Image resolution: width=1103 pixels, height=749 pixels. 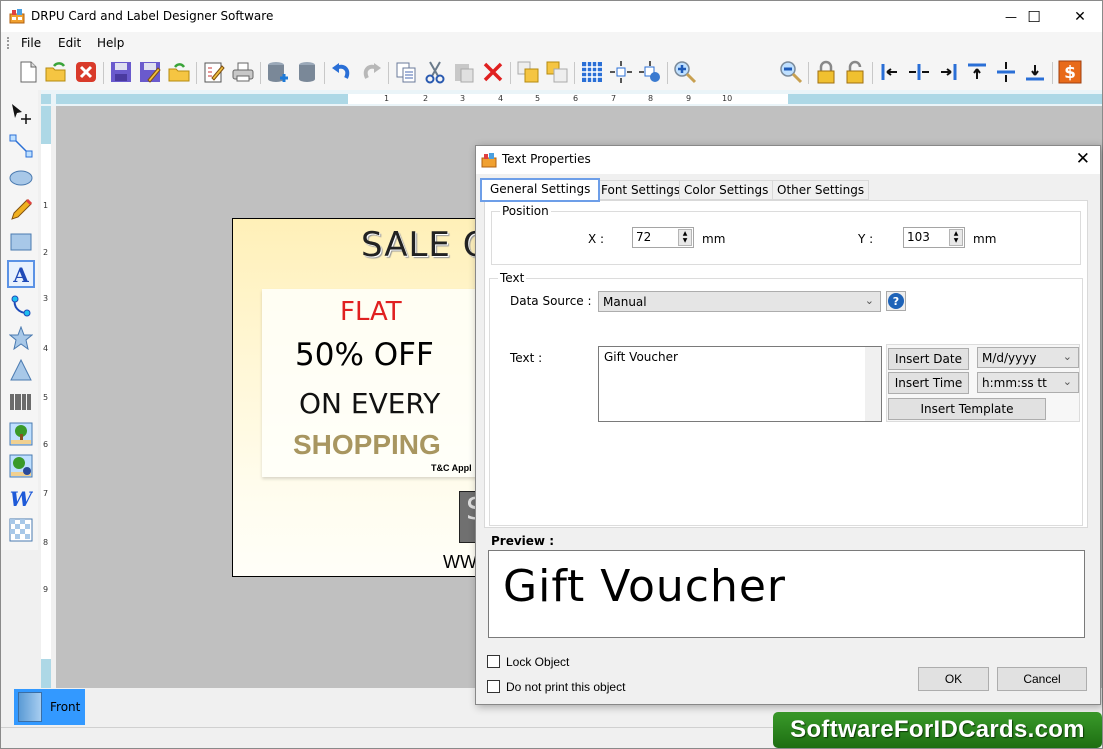 What do you see at coordinates (421, 245) in the screenshot?
I see `card-sale-text: SALE O` at bounding box center [421, 245].